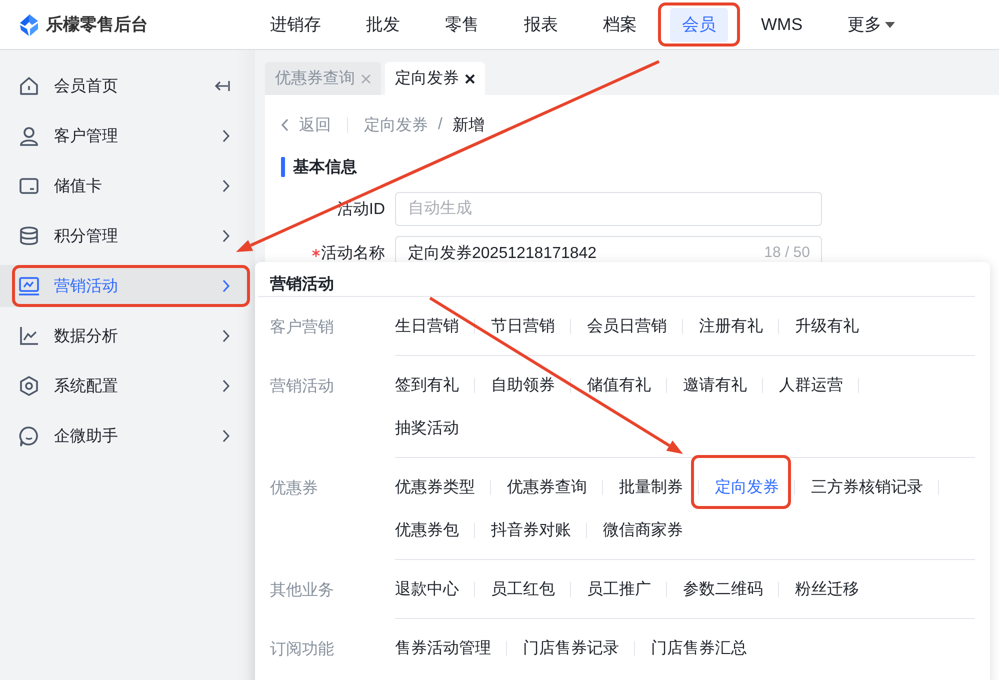 The image size is (999, 680). What do you see at coordinates (616, 279) in the screenshot?
I see `menu-title: 营销活动` at bounding box center [616, 279].